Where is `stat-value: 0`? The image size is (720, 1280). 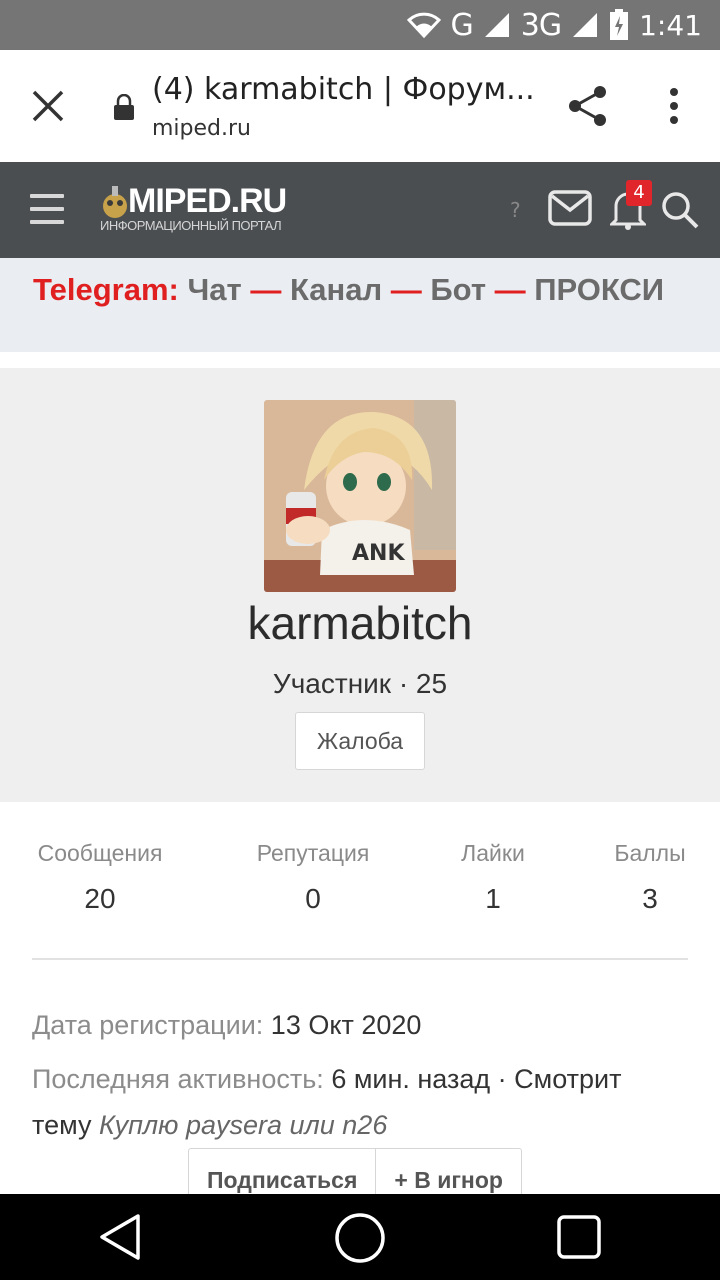 stat-value: 0 is located at coordinates (313, 898).